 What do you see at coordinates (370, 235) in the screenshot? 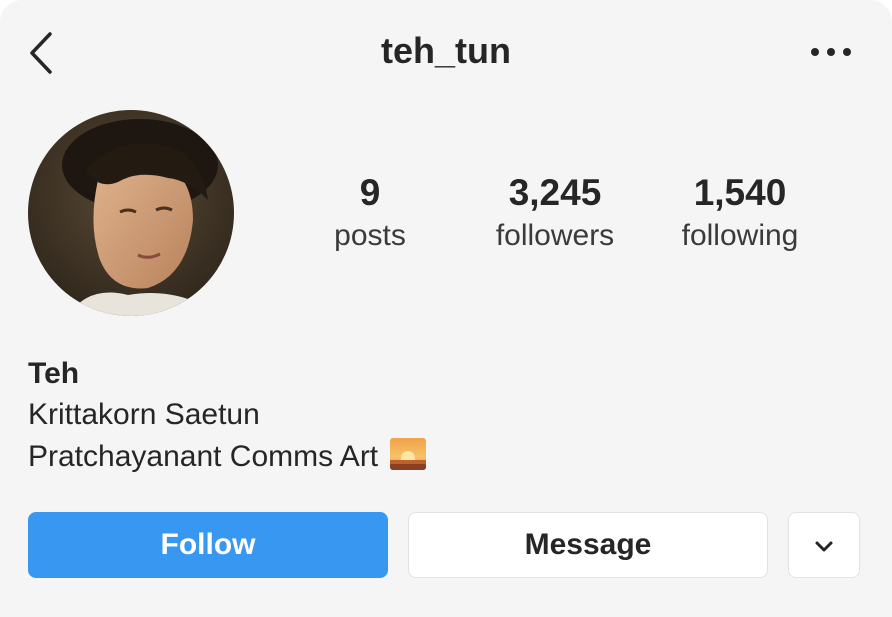
I see `posts-label: posts` at bounding box center [370, 235].